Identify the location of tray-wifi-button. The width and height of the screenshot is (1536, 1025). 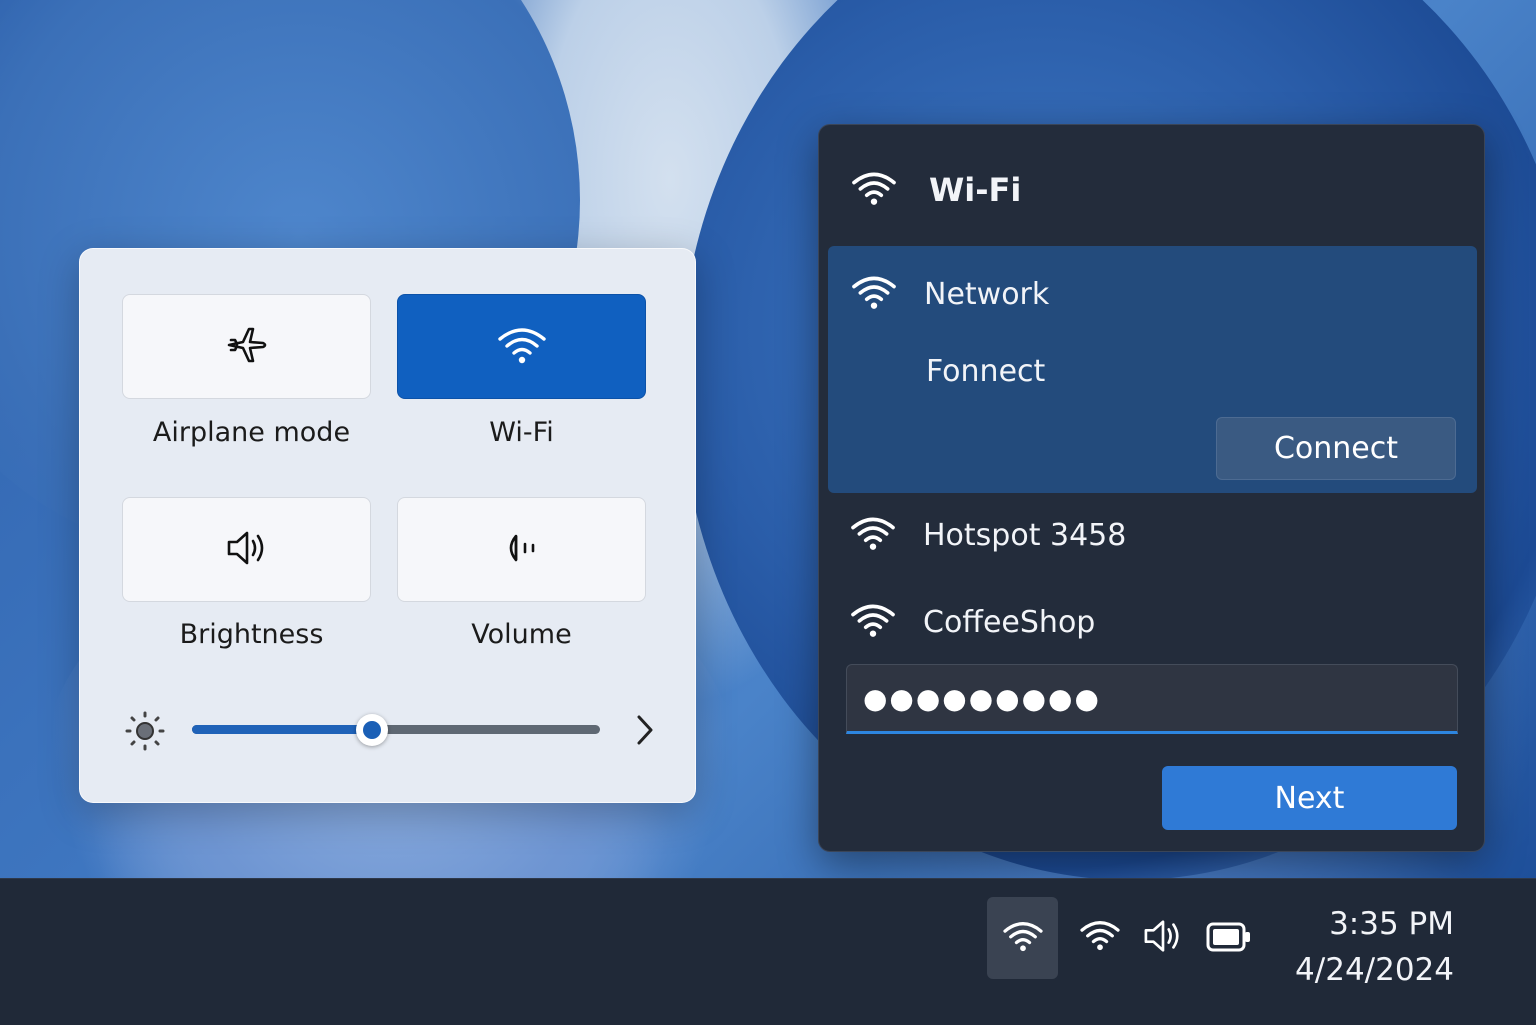
(1022, 938).